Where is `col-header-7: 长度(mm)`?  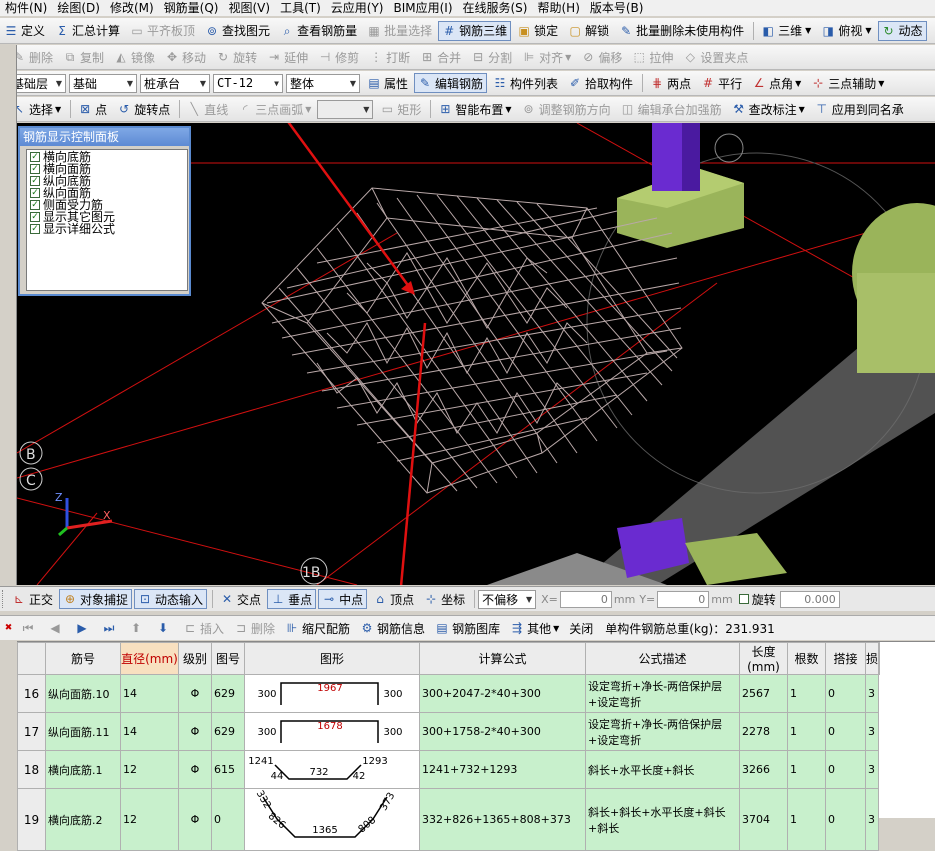
col-header-7: 长度(mm) is located at coordinates (763, 658).